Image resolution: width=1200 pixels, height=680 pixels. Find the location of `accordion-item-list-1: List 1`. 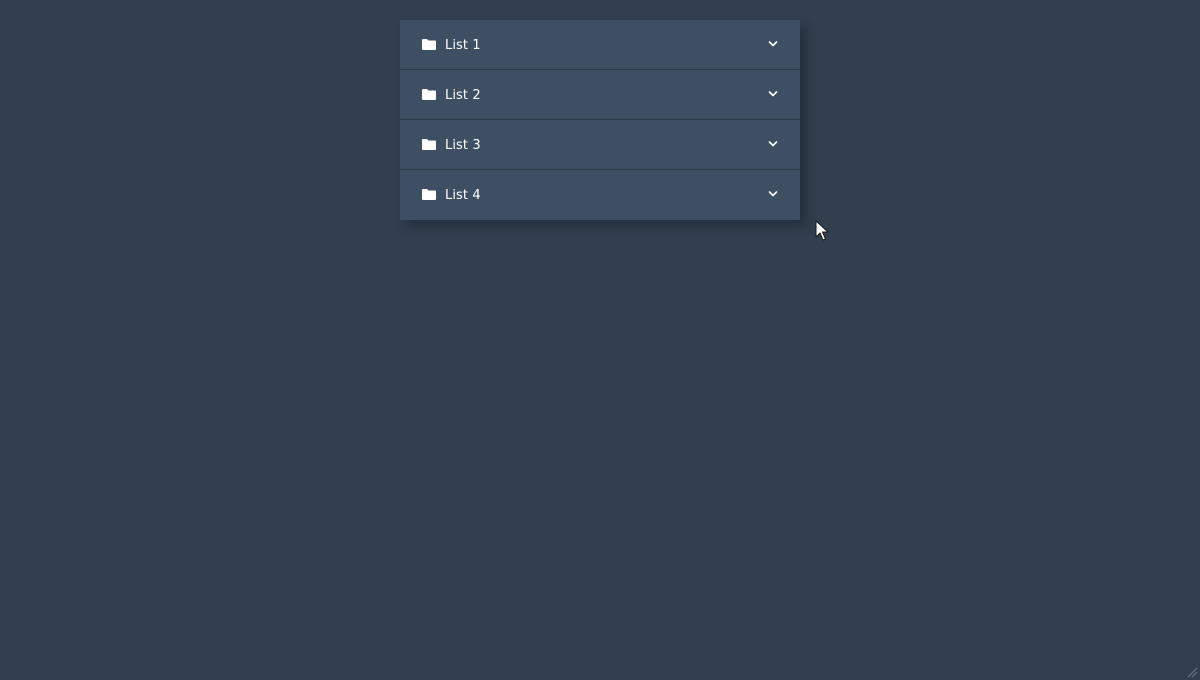

accordion-item-list-1: List 1 is located at coordinates (600, 45).